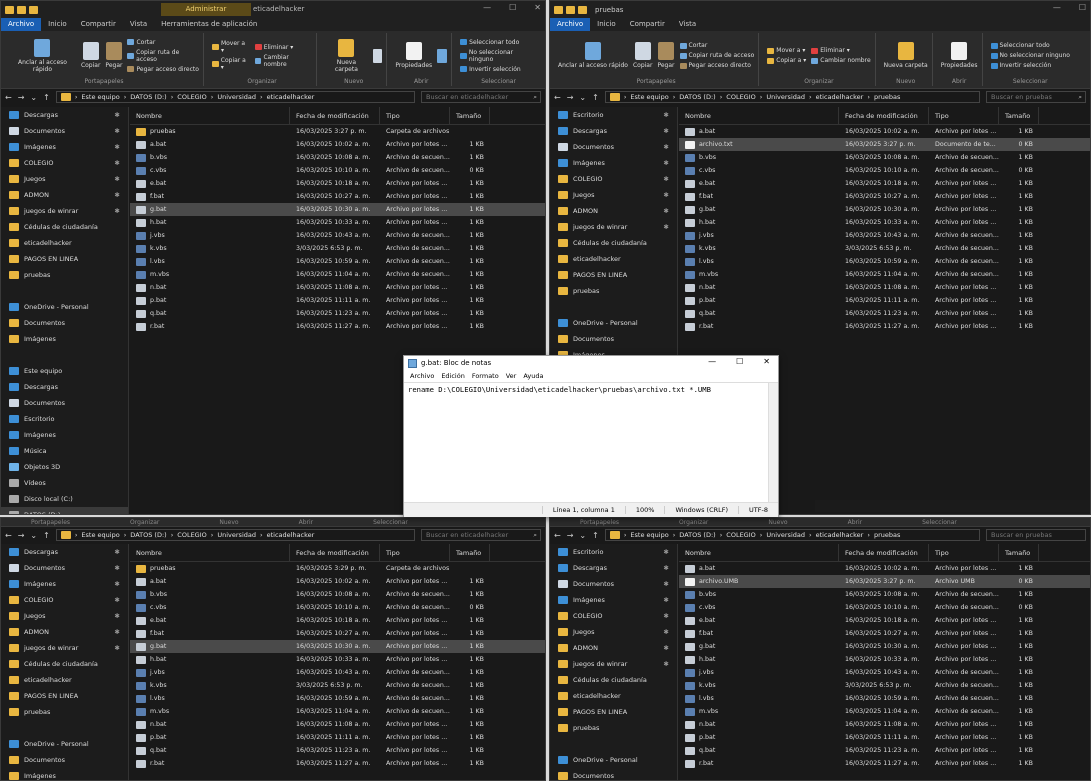  Describe the element at coordinates (291, 97) in the screenshot. I see `breadcrumb-item: eticadelhacker` at that location.